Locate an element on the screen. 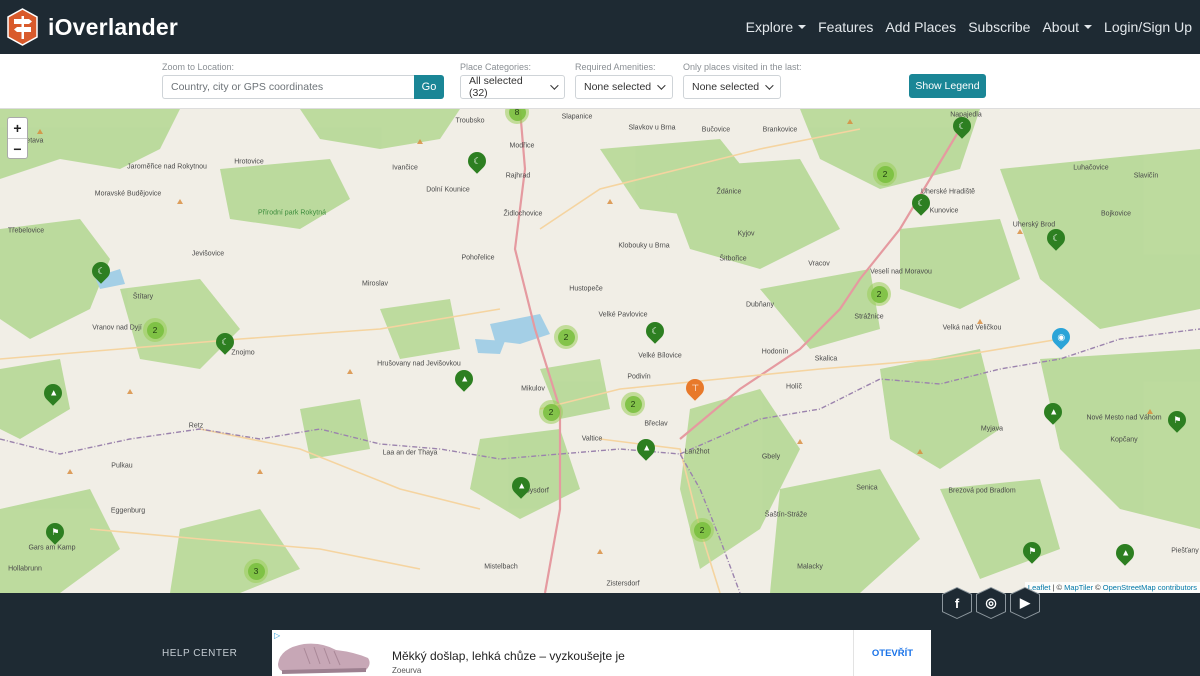 The image size is (1200, 676). cluster-count: 8 is located at coordinates (517, 115).